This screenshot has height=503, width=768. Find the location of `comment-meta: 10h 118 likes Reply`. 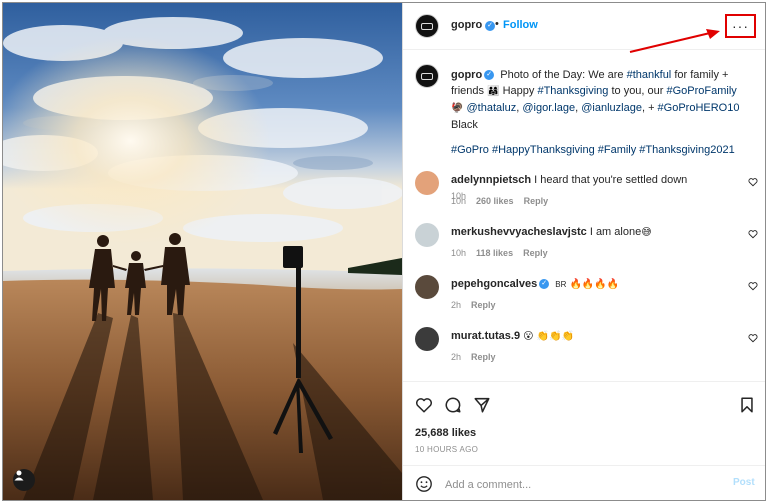

comment-meta: 10h 118 likes Reply is located at coordinates (499, 253).